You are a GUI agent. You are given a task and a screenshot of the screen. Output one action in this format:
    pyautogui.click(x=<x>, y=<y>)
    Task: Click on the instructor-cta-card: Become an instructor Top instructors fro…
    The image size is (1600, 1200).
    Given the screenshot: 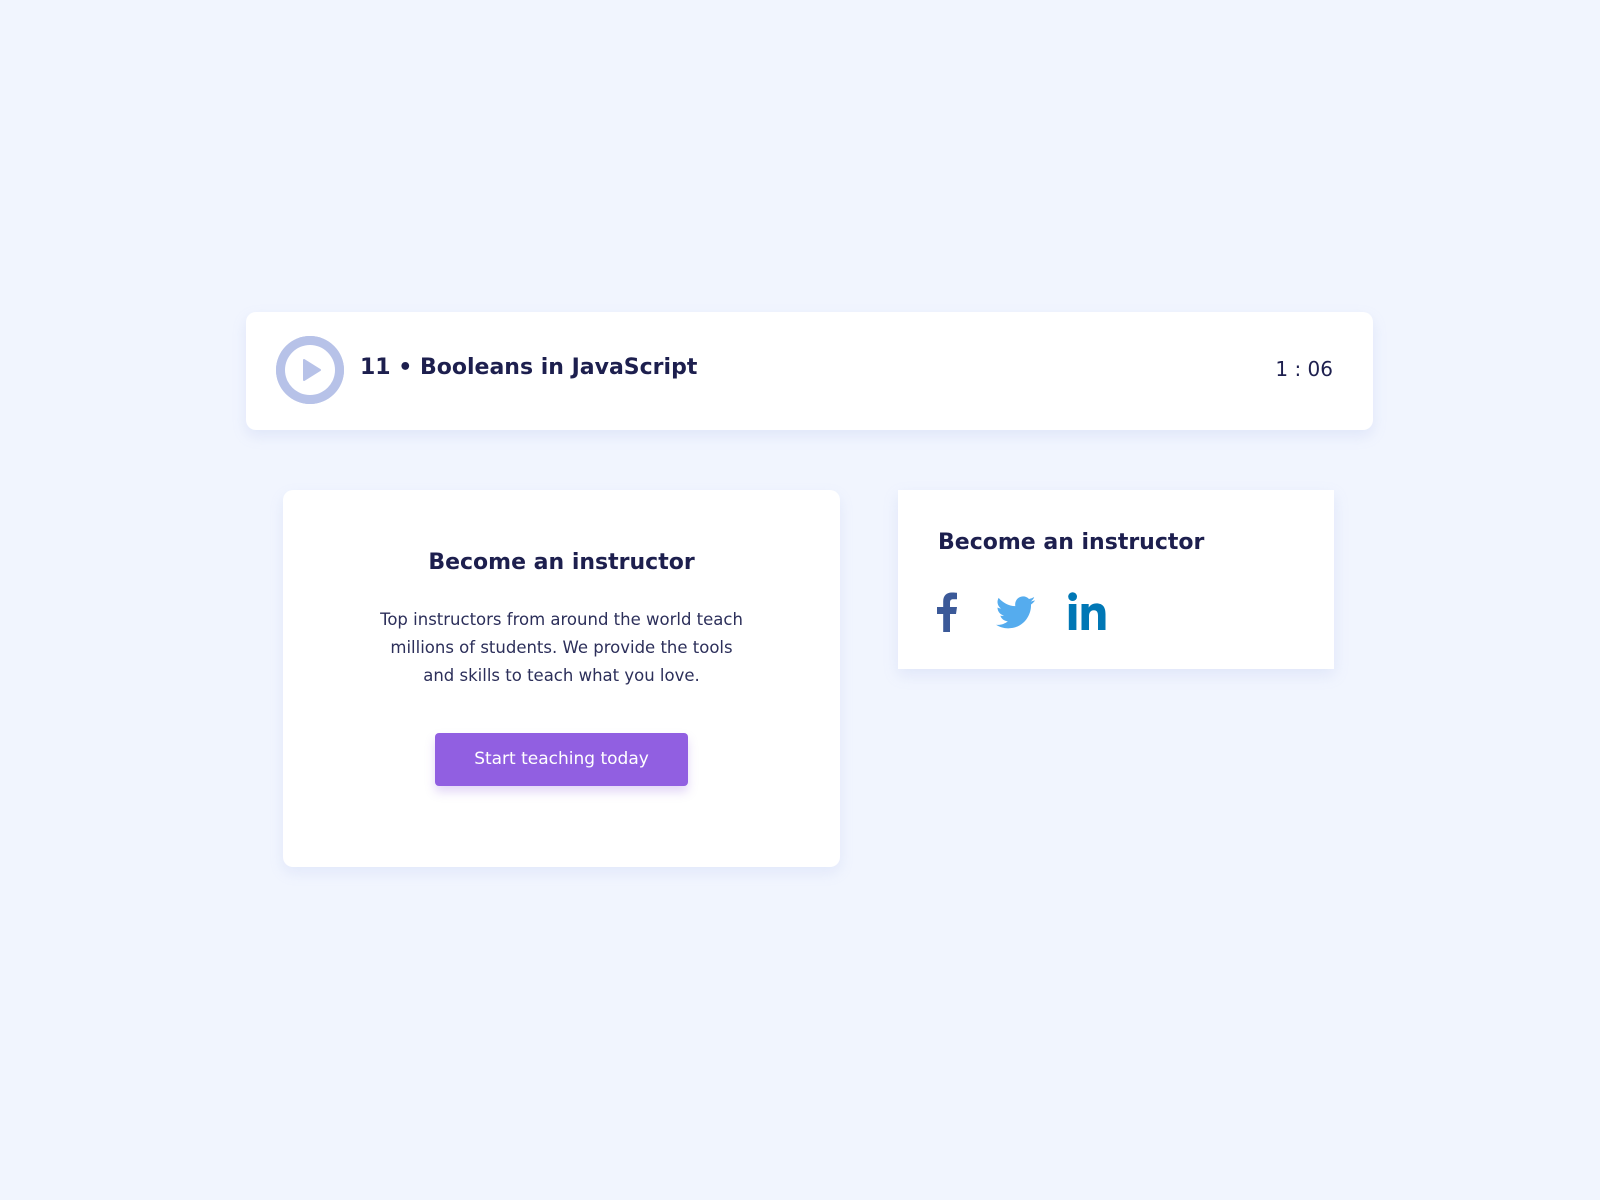 What is the action you would take?
    pyautogui.click(x=561, y=678)
    